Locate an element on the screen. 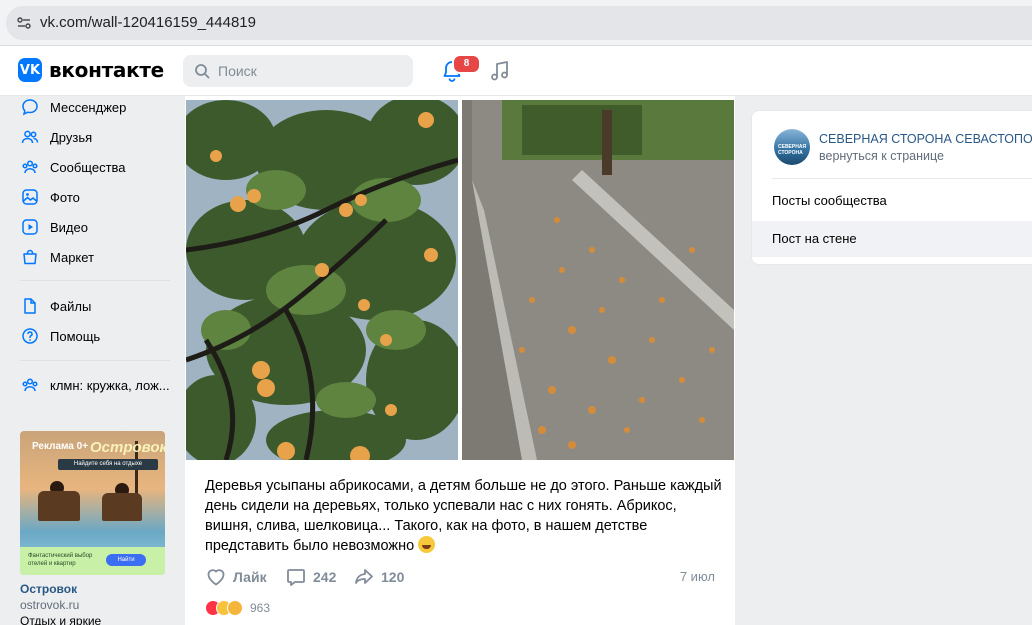 The height and width of the screenshot is (625, 1032). ad-bottom-text: Фантастический выбор отелей и квартир is located at coordinates (60, 560).